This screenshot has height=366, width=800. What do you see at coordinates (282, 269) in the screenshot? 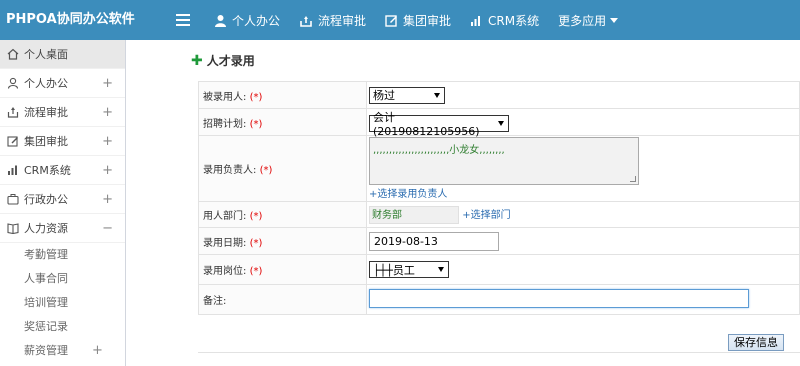
I see `field-label: 录用岗位: (*)` at bounding box center [282, 269].